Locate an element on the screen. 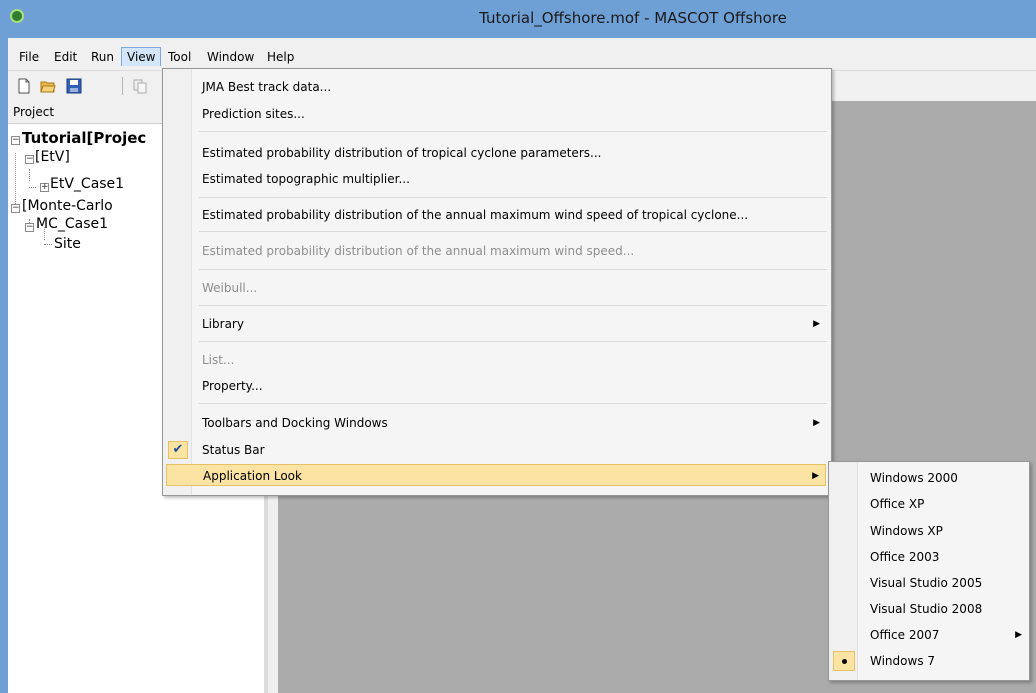 This screenshot has width=1036, height=693. checkmark-icon: ✔ is located at coordinates (178, 450).